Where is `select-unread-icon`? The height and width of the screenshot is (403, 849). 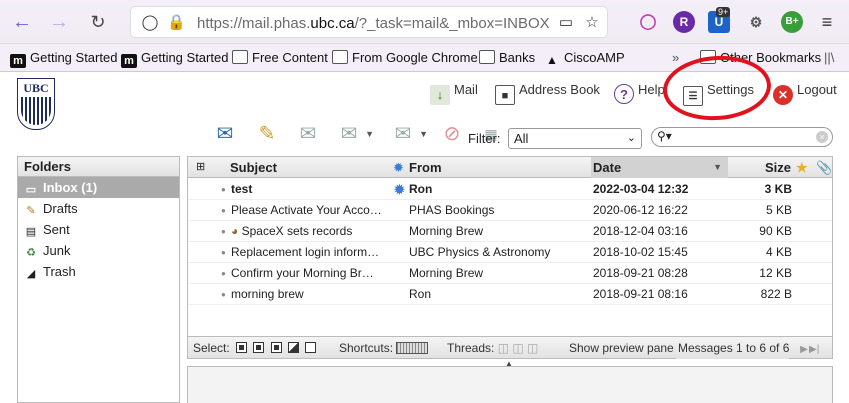
select-unread-icon is located at coordinates (276, 347).